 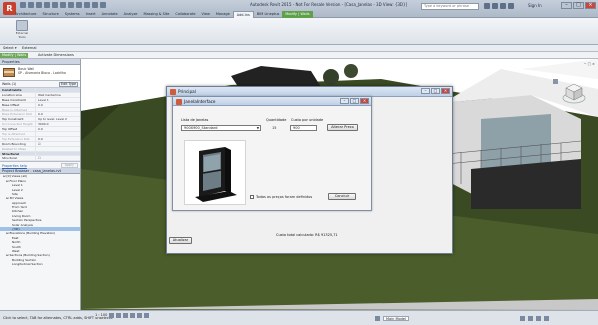 I want to click on section-icon, so click(x=87, y=5).